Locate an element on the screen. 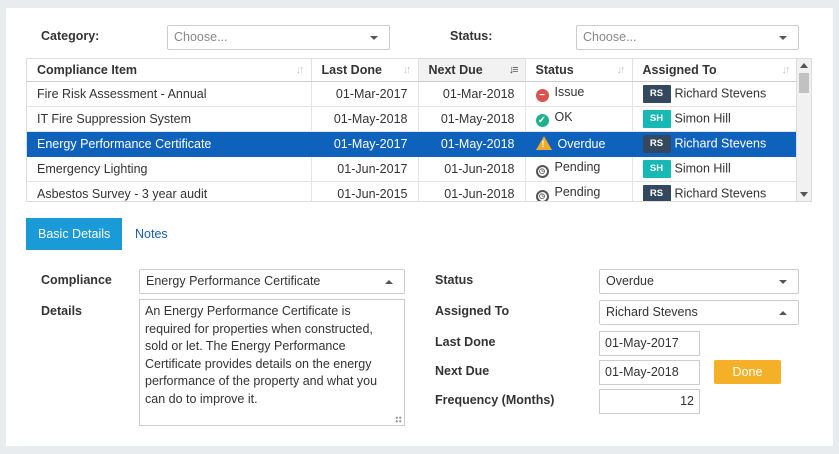  column-header-label: Last Done is located at coordinates (351, 69).